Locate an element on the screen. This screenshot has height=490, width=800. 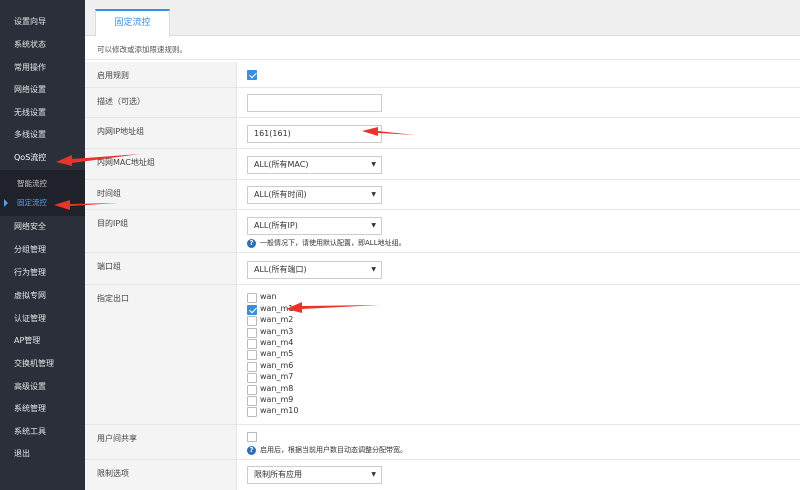
lan-mac-group-label: 内网MAC地址组 is located at coordinates (126, 162).